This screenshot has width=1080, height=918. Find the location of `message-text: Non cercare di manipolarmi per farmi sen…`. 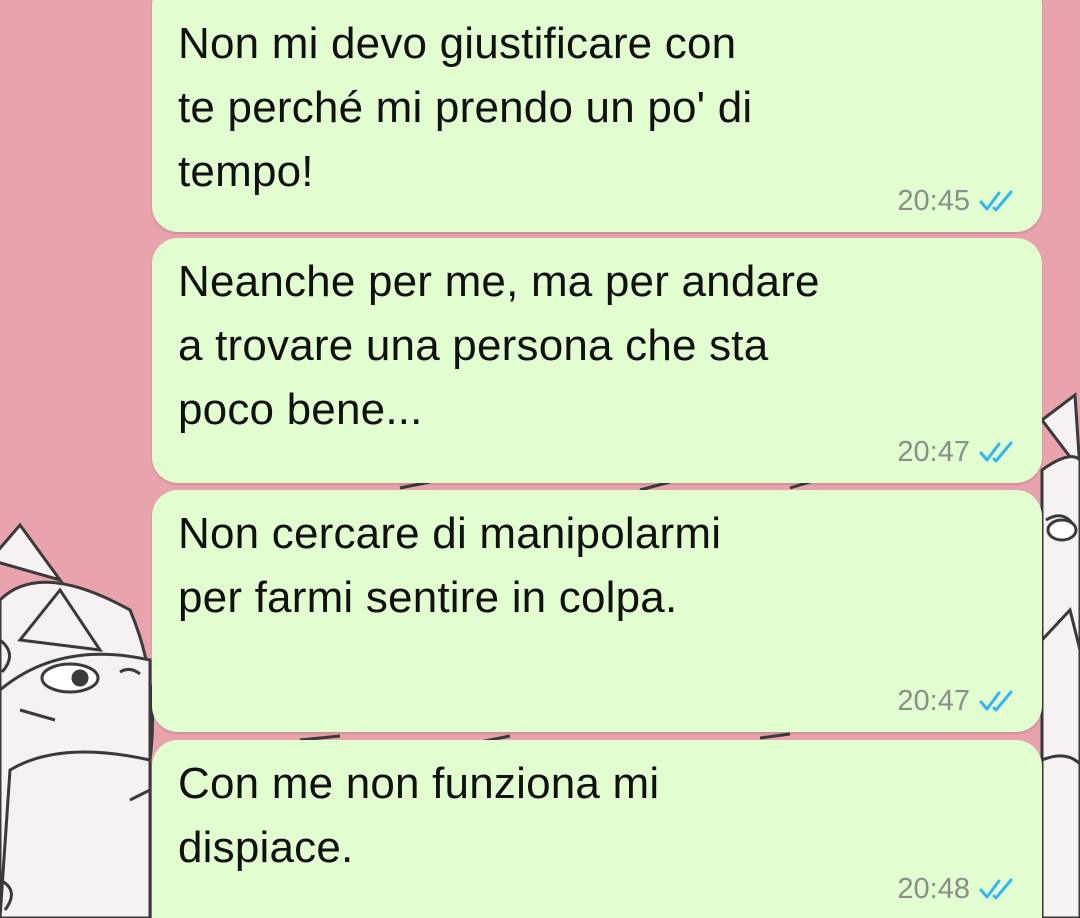

message-text: Non cercare di manipolarmi per farmi sen… is located at coordinates (450, 565).